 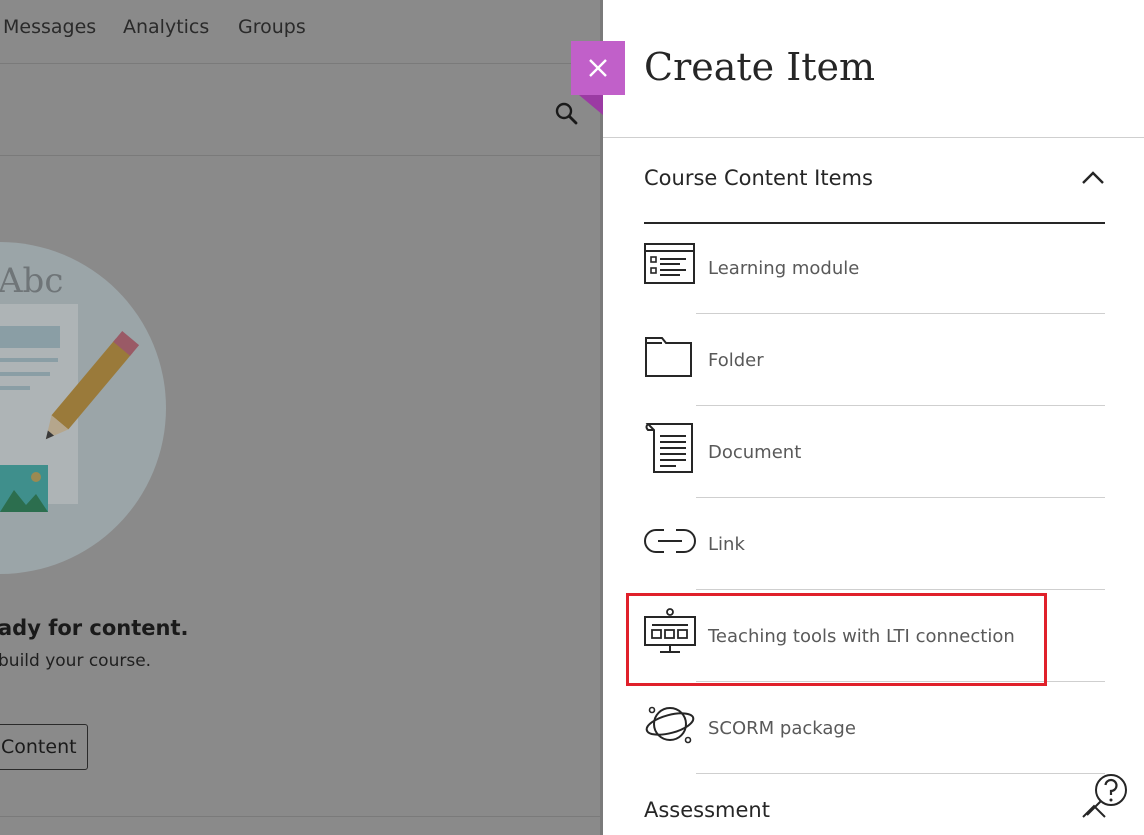 What do you see at coordinates (782, 728) in the screenshot?
I see `item-label: SCORM package` at bounding box center [782, 728].